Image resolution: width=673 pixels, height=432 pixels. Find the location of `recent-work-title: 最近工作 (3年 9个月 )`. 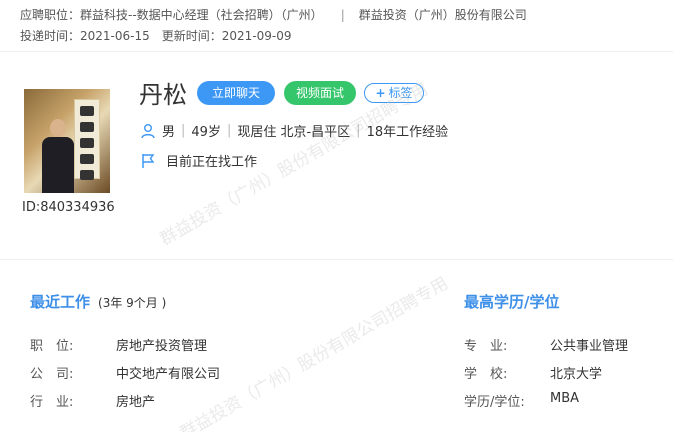

recent-work-title: 最近工作 (3年 9个月 ) is located at coordinates (98, 301).